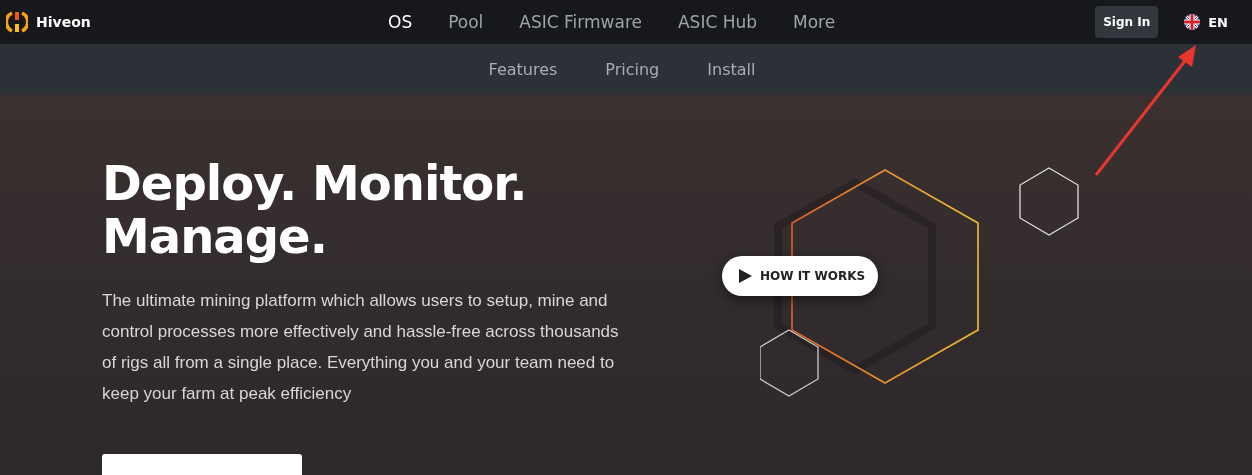 Image resolution: width=1252 pixels, height=475 pixels. What do you see at coordinates (1192, 22) in the screenshot?
I see `flag-icon` at bounding box center [1192, 22].